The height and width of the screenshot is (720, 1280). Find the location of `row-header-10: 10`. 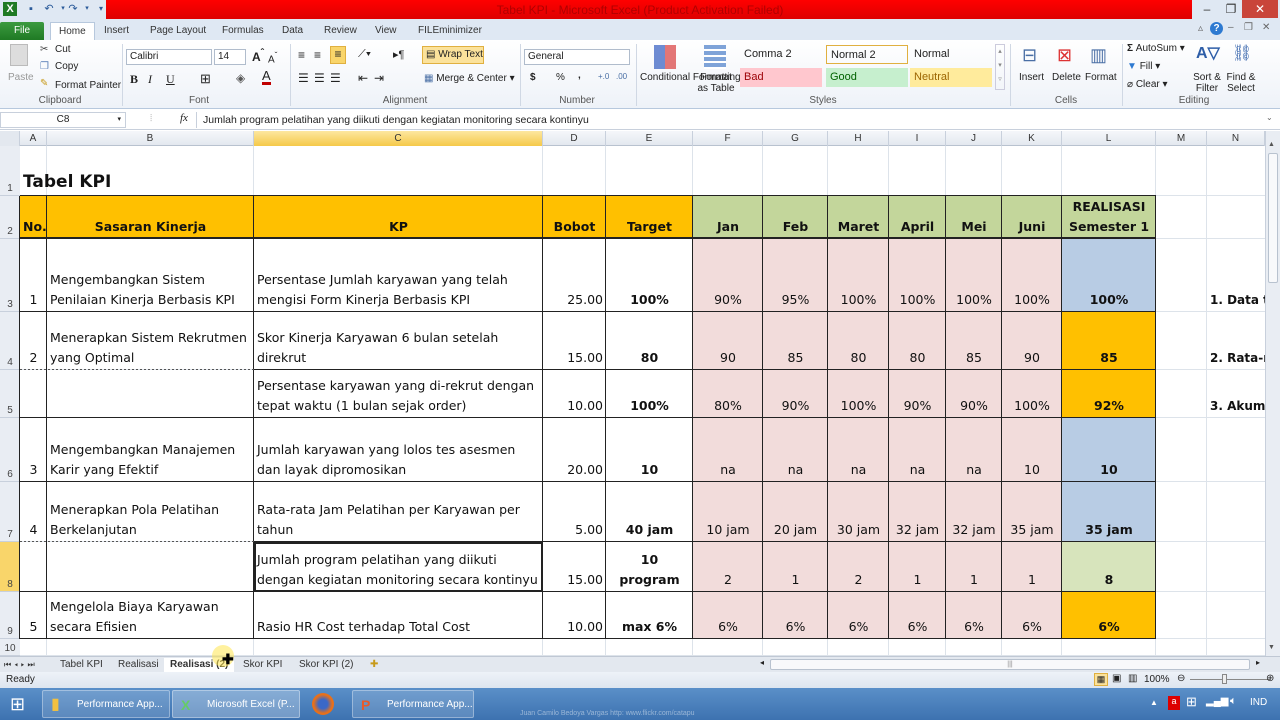

row-header-10: 10 is located at coordinates (10, 647).